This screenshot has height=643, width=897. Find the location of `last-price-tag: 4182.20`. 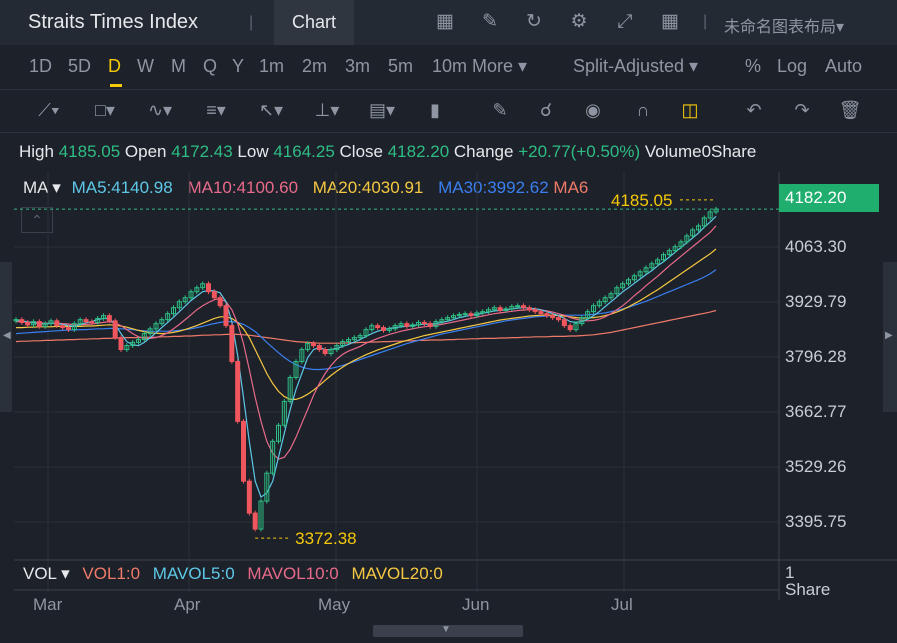

last-price-tag: 4182.20 is located at coordinates (829, 198).